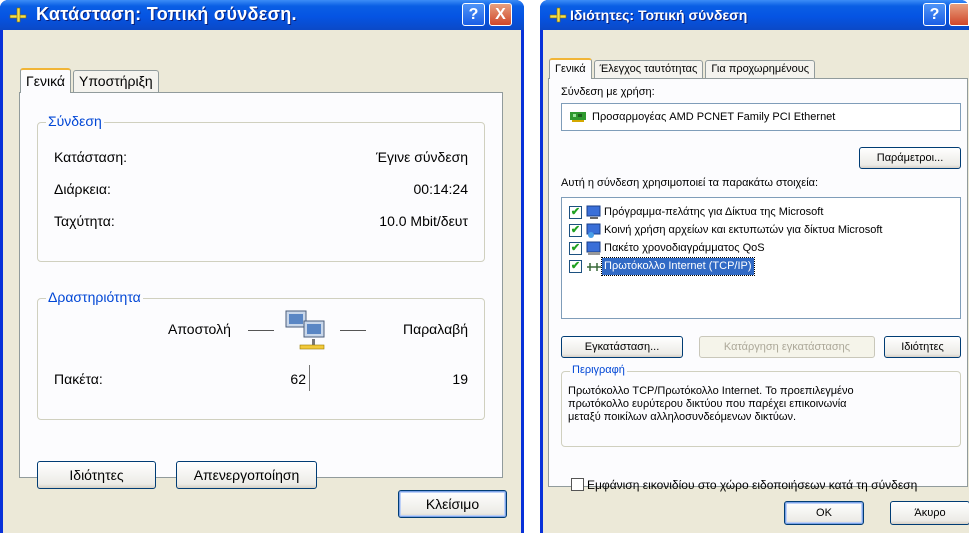  What do you see at coordinates (166, 14) in the screenshot?
I see `status-window-title: Κατάσταση: Τοπική σύνδεση.` at bounding box center [166, 14].